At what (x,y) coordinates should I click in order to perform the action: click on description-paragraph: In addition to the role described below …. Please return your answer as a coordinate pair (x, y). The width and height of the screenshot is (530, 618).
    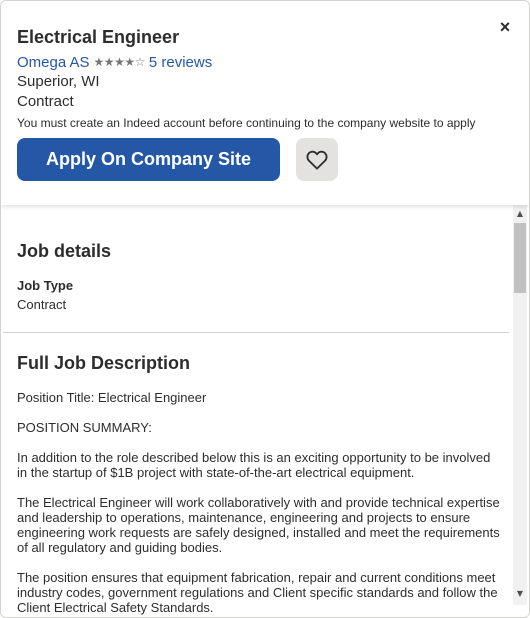
    Looking at the image, I should click on (254, 465).